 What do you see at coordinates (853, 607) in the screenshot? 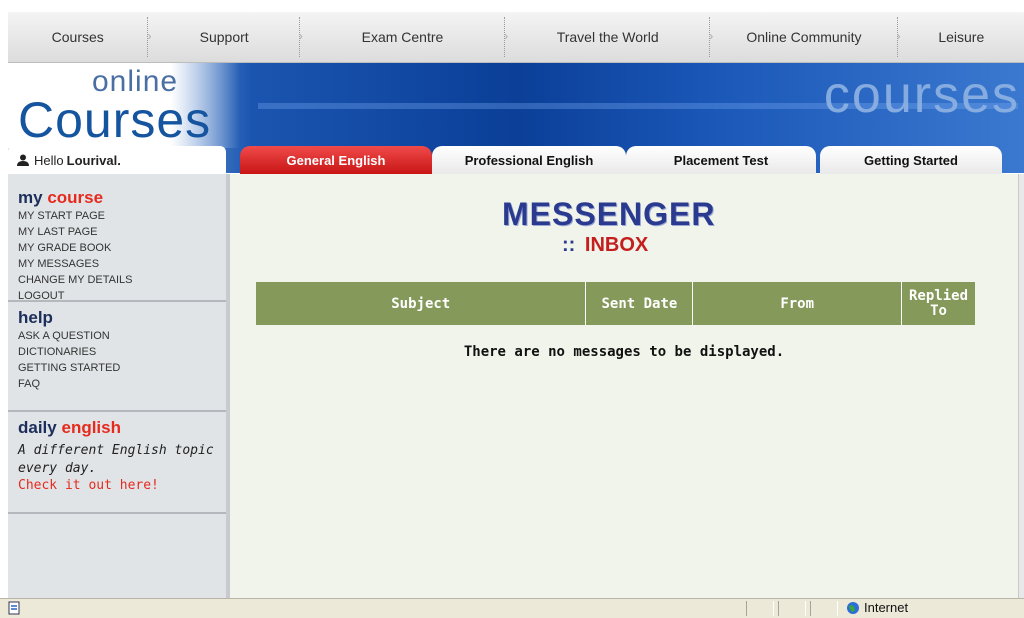
I see `globe-icon` at bounding box center [853, 607].